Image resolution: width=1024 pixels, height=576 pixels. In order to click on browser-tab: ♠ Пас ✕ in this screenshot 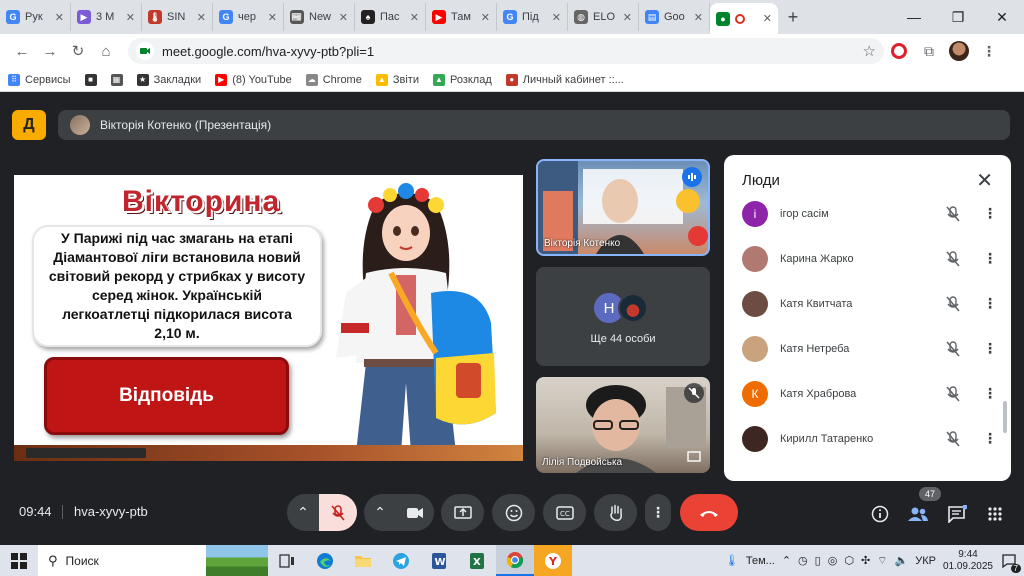, I will do `click(390, 17)`.